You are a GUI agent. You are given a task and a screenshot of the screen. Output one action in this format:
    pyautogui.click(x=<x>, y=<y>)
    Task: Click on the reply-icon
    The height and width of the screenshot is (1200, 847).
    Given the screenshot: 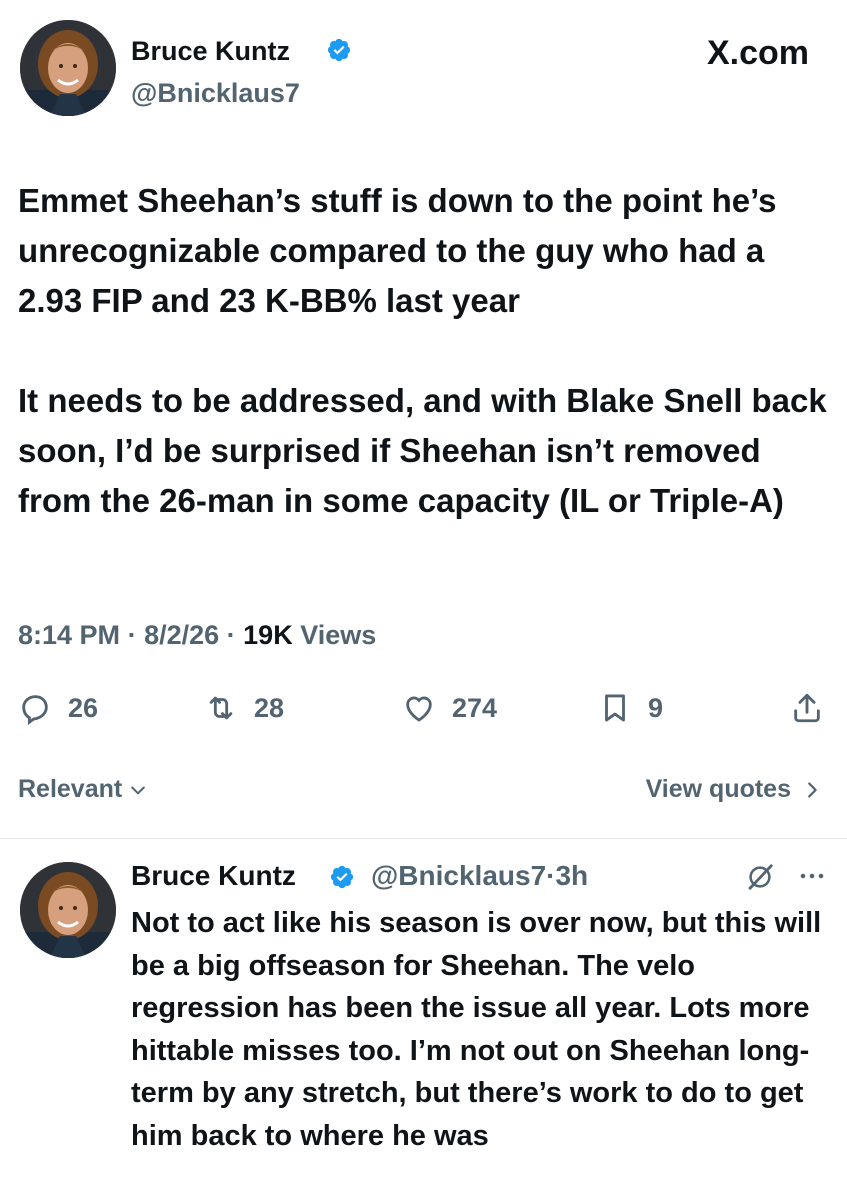 What is the action you would take?
    pyautogui.click(x=35, y=710)
    